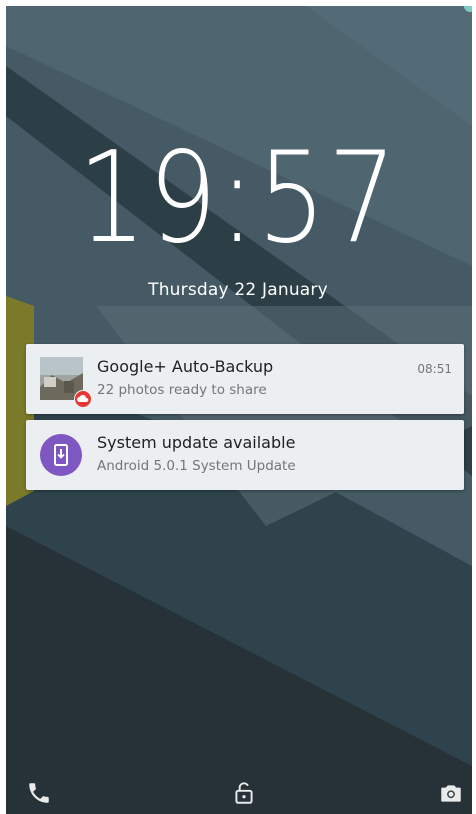 The width and height of the screenshot is (476, 814). Describe the element at coordinates (434, 369) in the screenshot. I see `notification-time: 08:51` at that location.